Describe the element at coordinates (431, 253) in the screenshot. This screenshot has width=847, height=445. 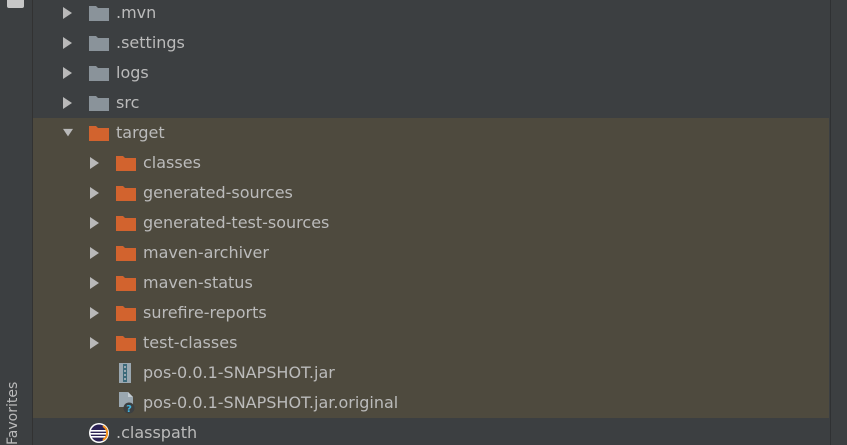
I see `tree-row: maven-archiver` at that location.